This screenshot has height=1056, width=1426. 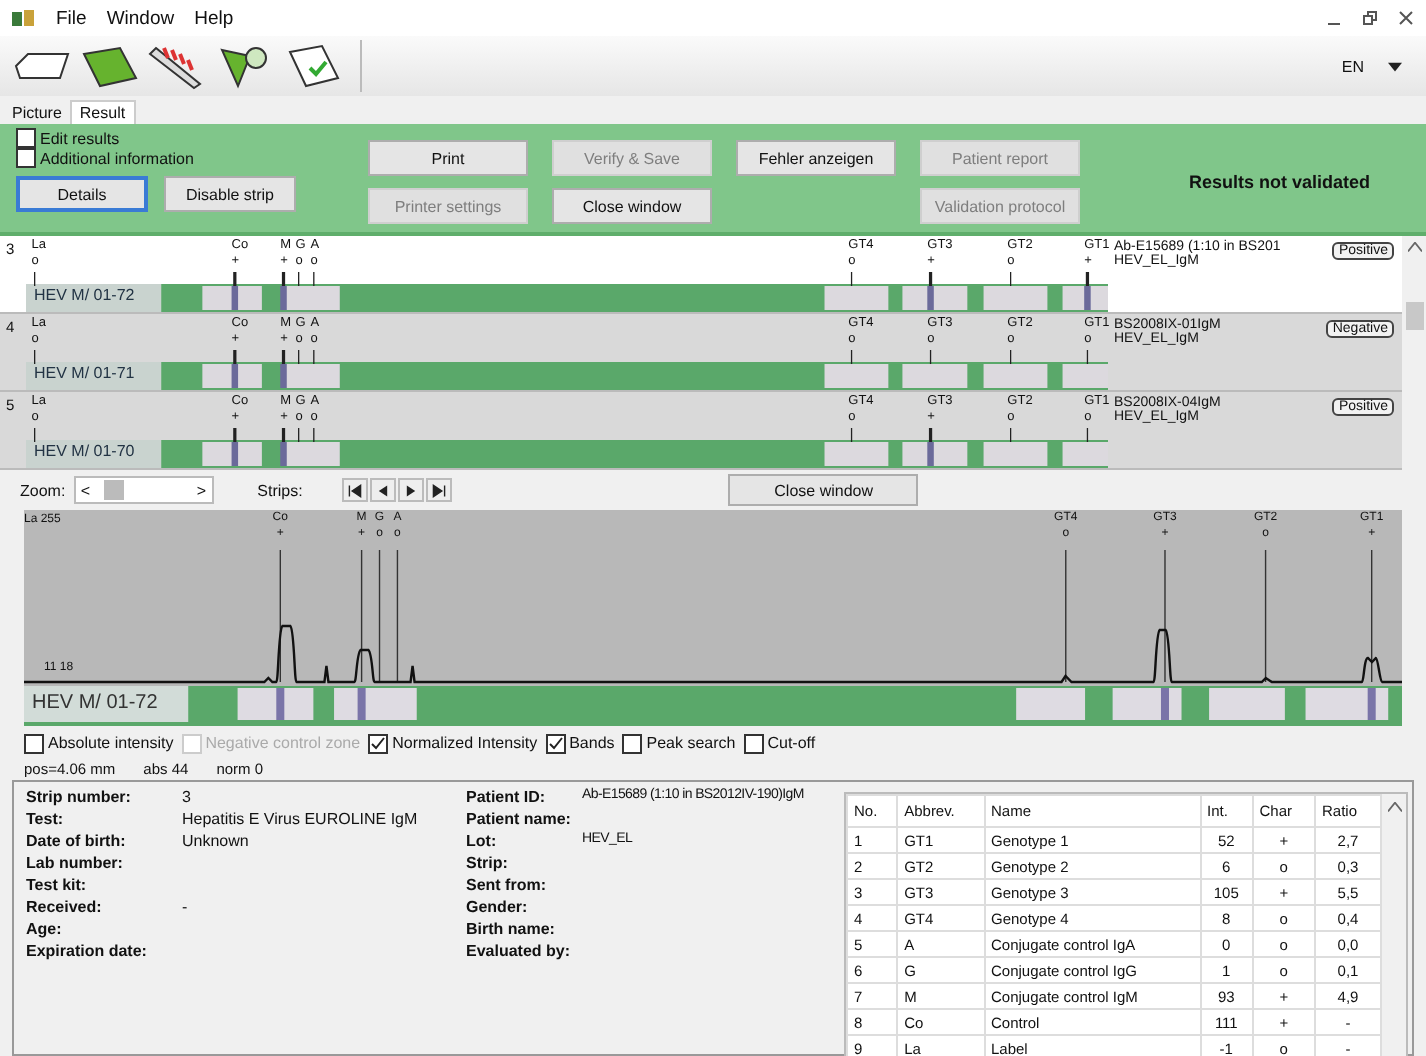 What do you see at coordinates (632, 206) in the screenshot?
I see `button: Close window` at bounding box center [632, 206].